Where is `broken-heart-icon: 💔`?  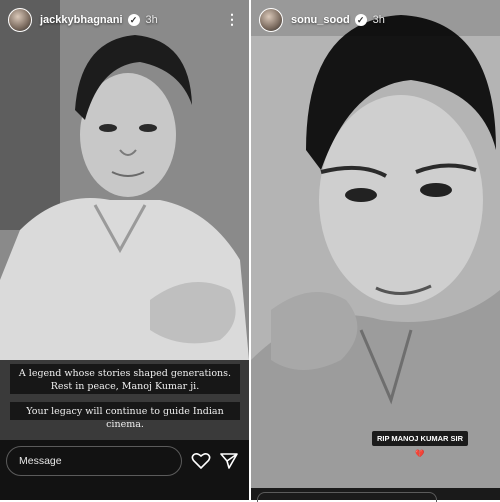
broken-heart-icon: 💔 is located at coordinates (420, 453).